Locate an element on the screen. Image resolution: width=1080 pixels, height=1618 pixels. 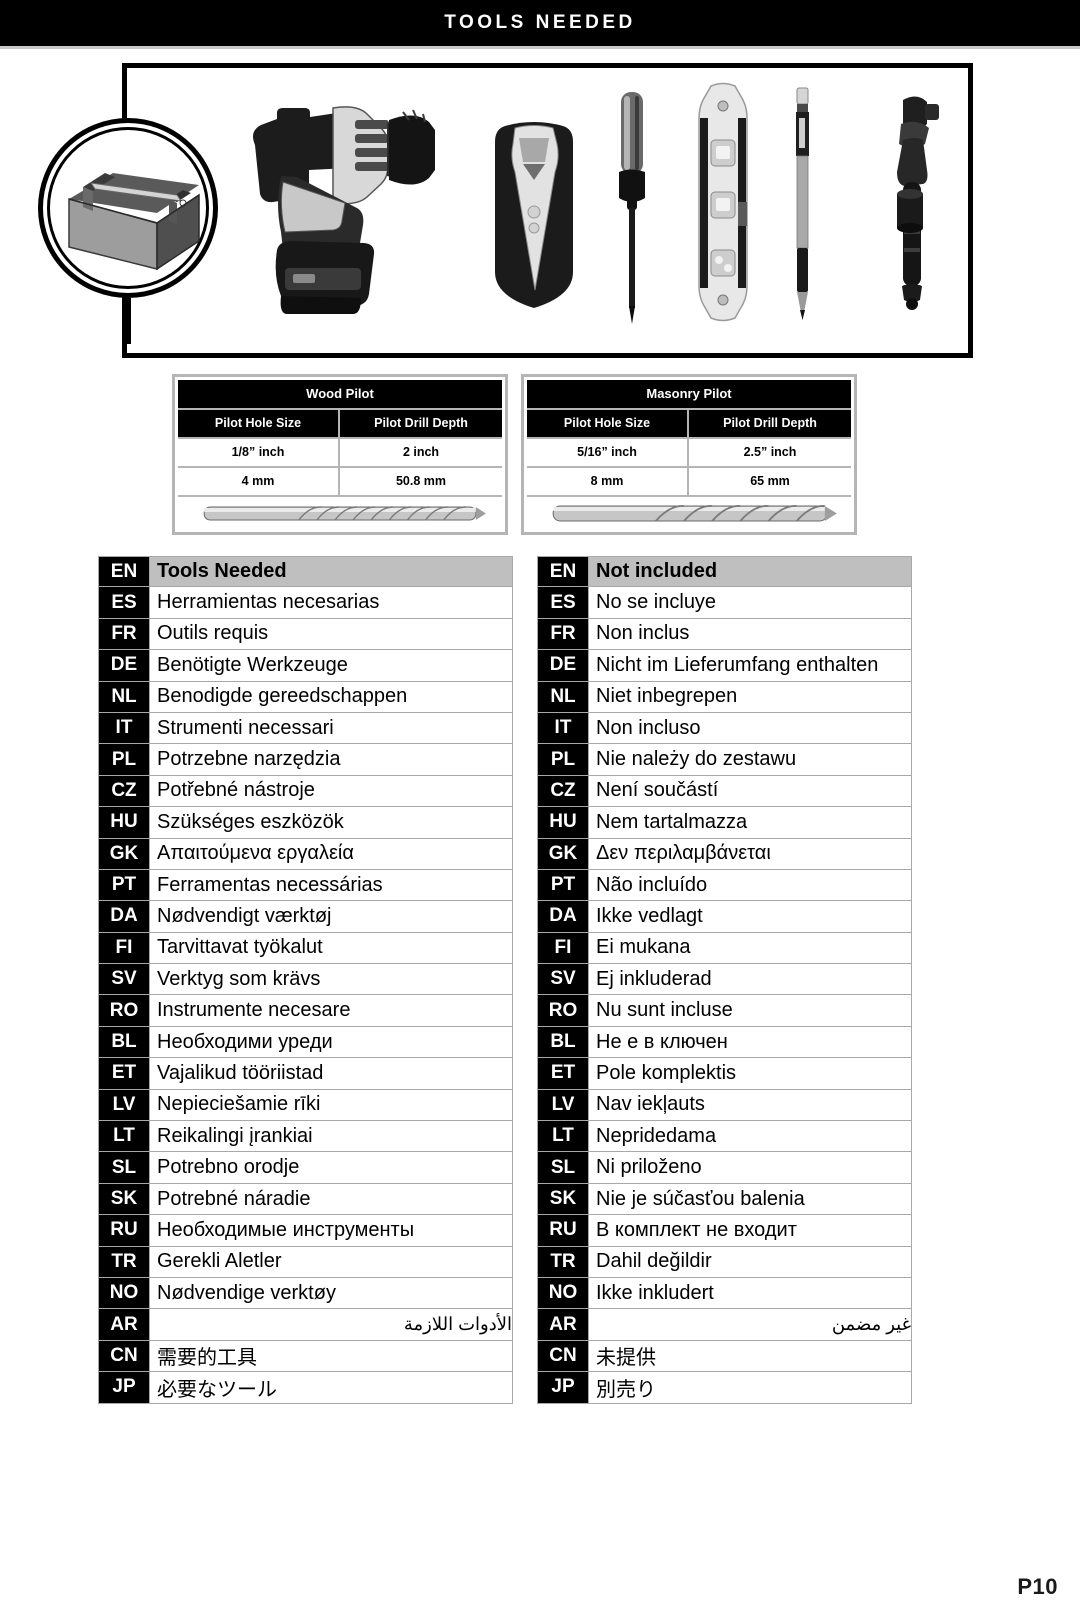
pencil-icon is located at coordinates (802, 203).